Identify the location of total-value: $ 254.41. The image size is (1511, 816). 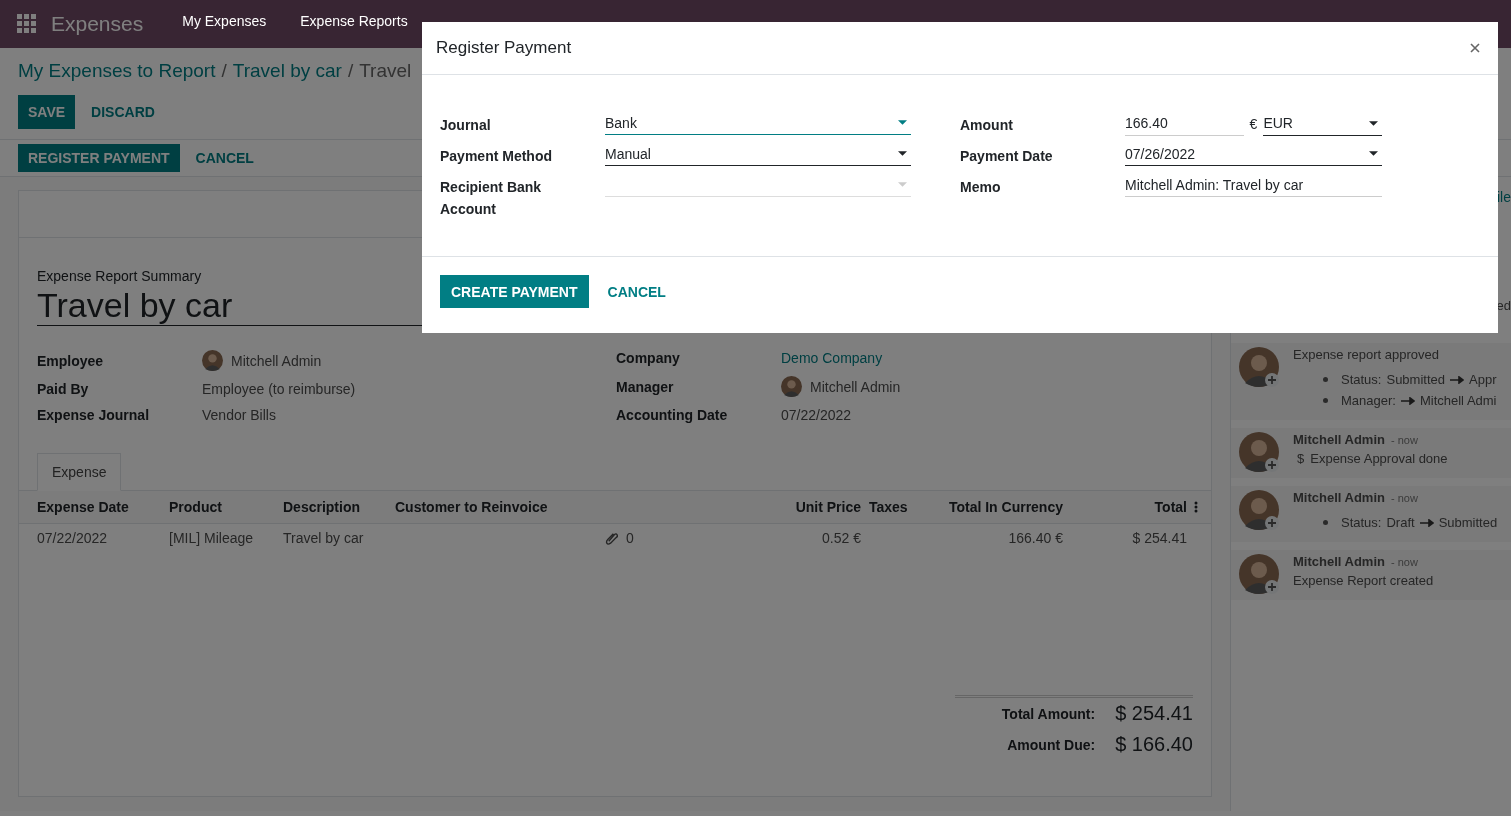
(1154, 713).